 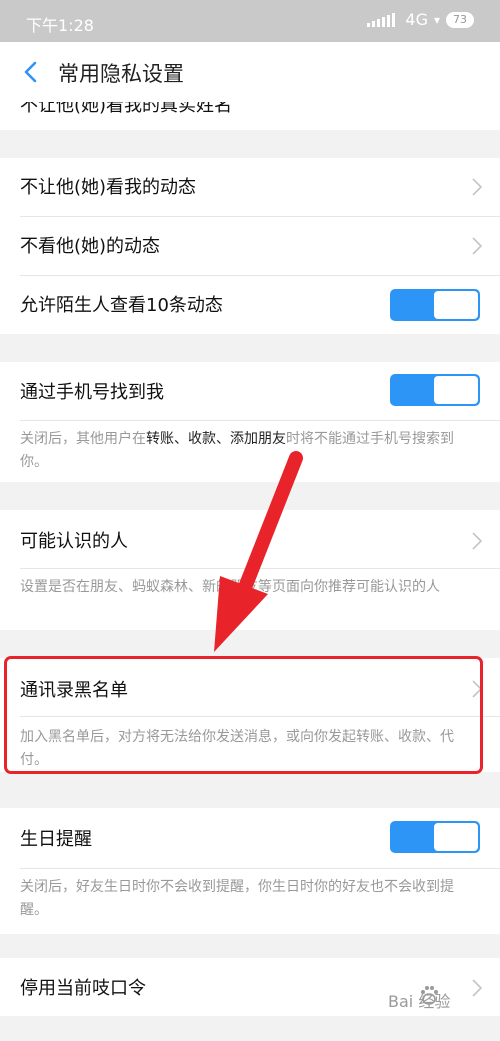 What do you see at coordinates (258, 551) in the screenshot?
I see `annotation-arrow-icon` at bounding box center [258, 551].